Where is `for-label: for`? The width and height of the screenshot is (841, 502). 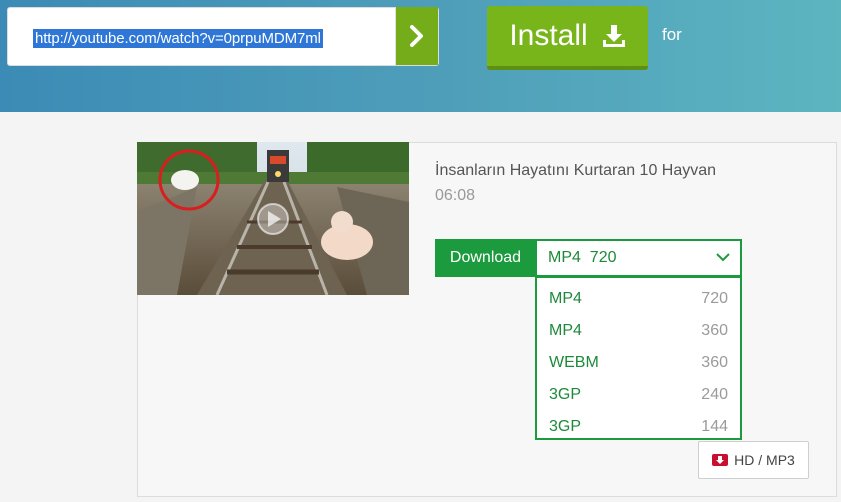
for-label: for is located at coordinates (672, 34).